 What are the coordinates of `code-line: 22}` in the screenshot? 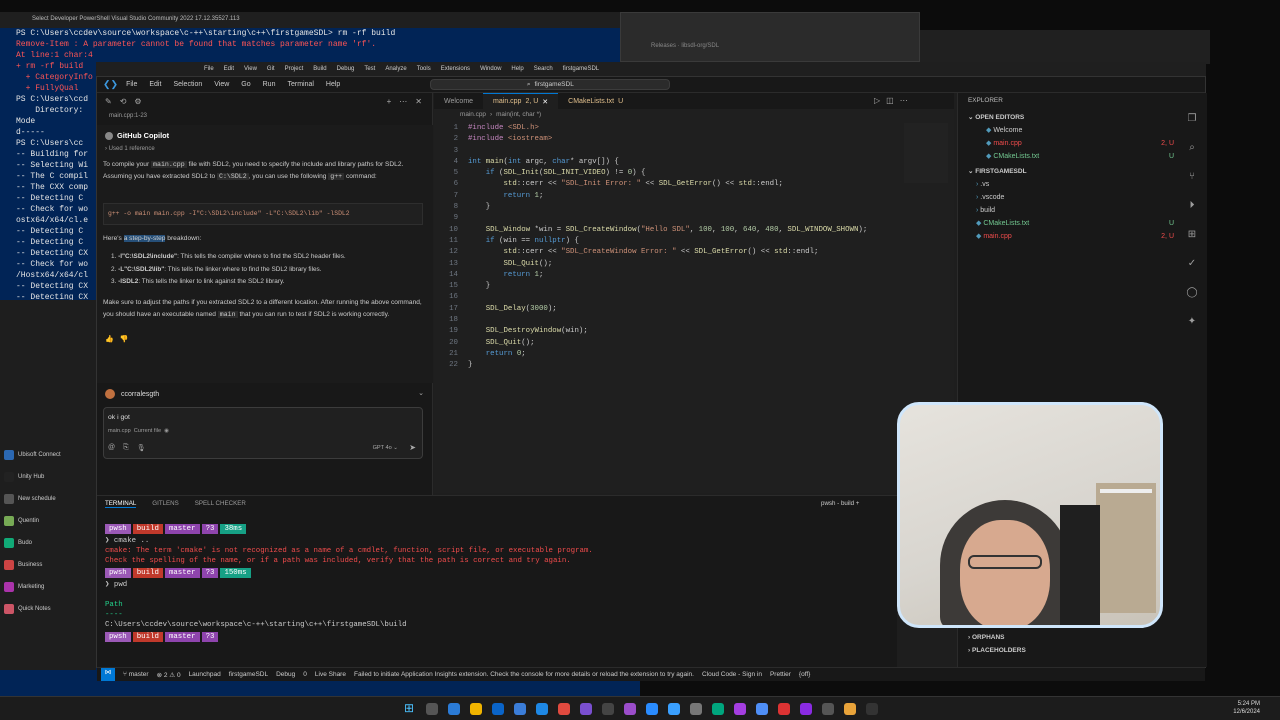 It's located at (694, 365).